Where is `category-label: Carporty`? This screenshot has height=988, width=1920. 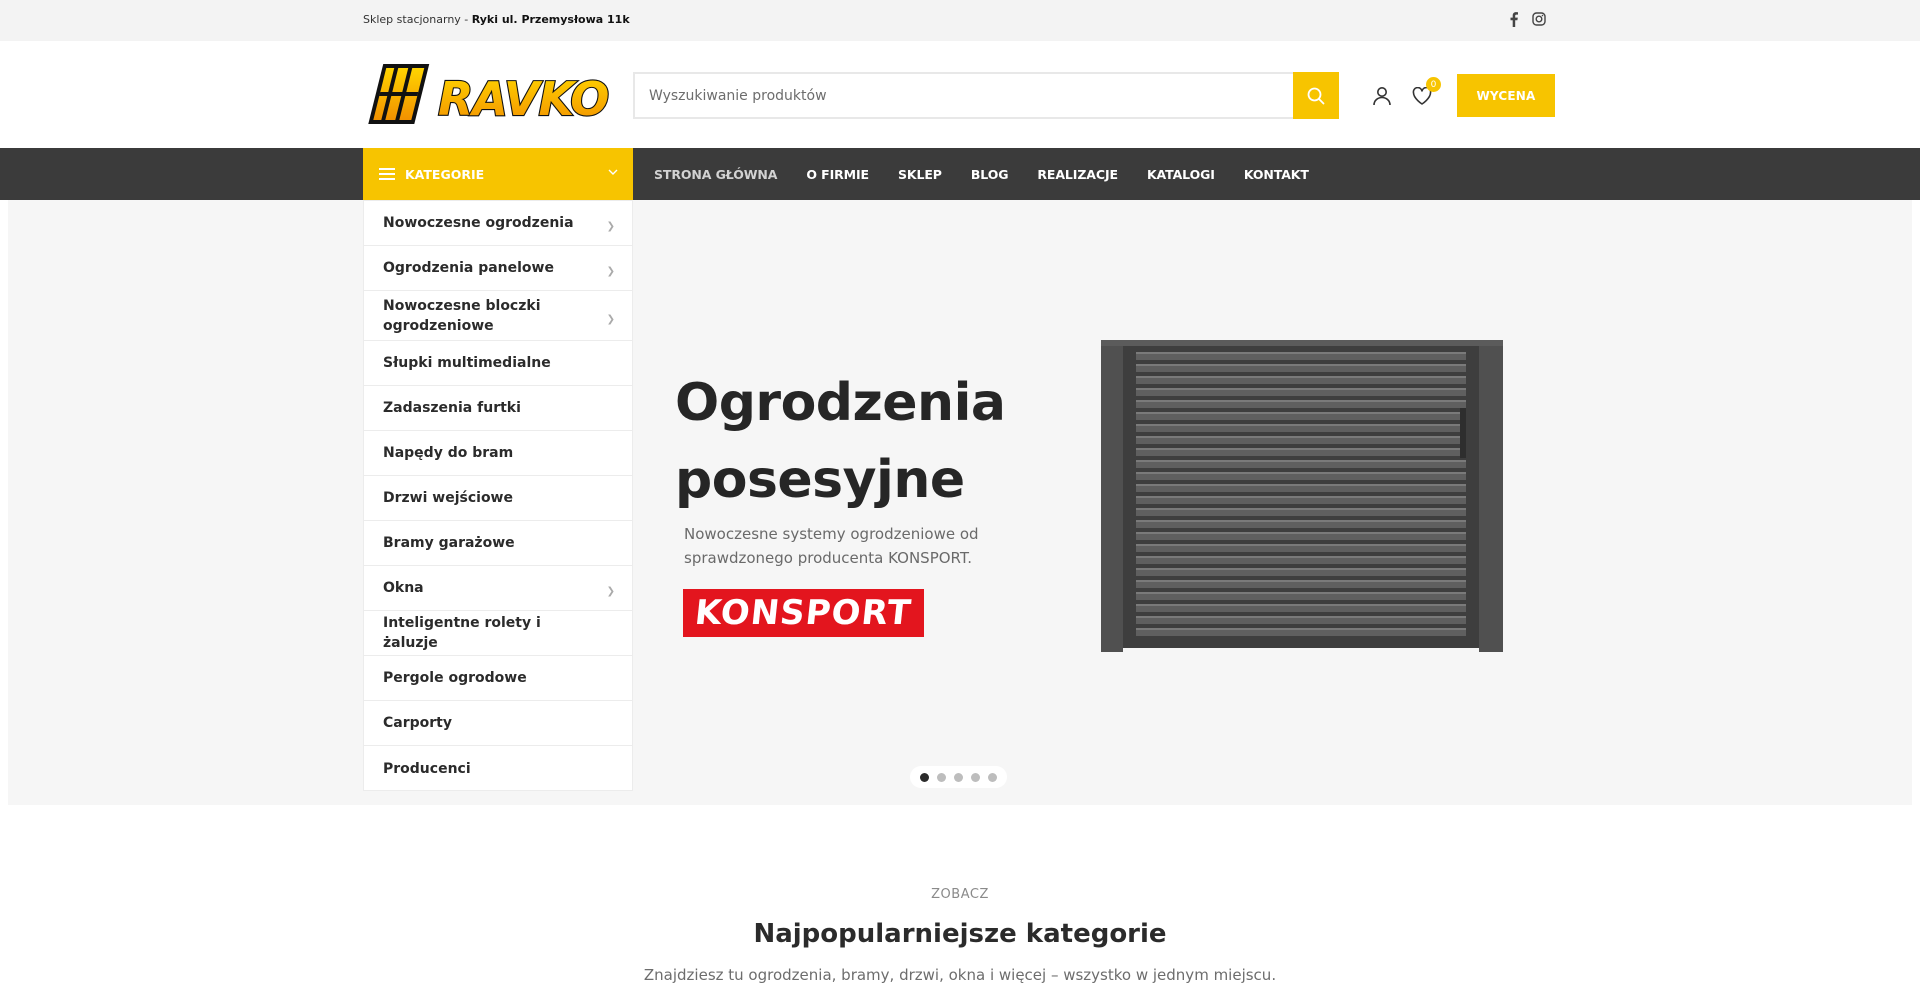
category-label: Carporty is located at coordinates (417, 723).